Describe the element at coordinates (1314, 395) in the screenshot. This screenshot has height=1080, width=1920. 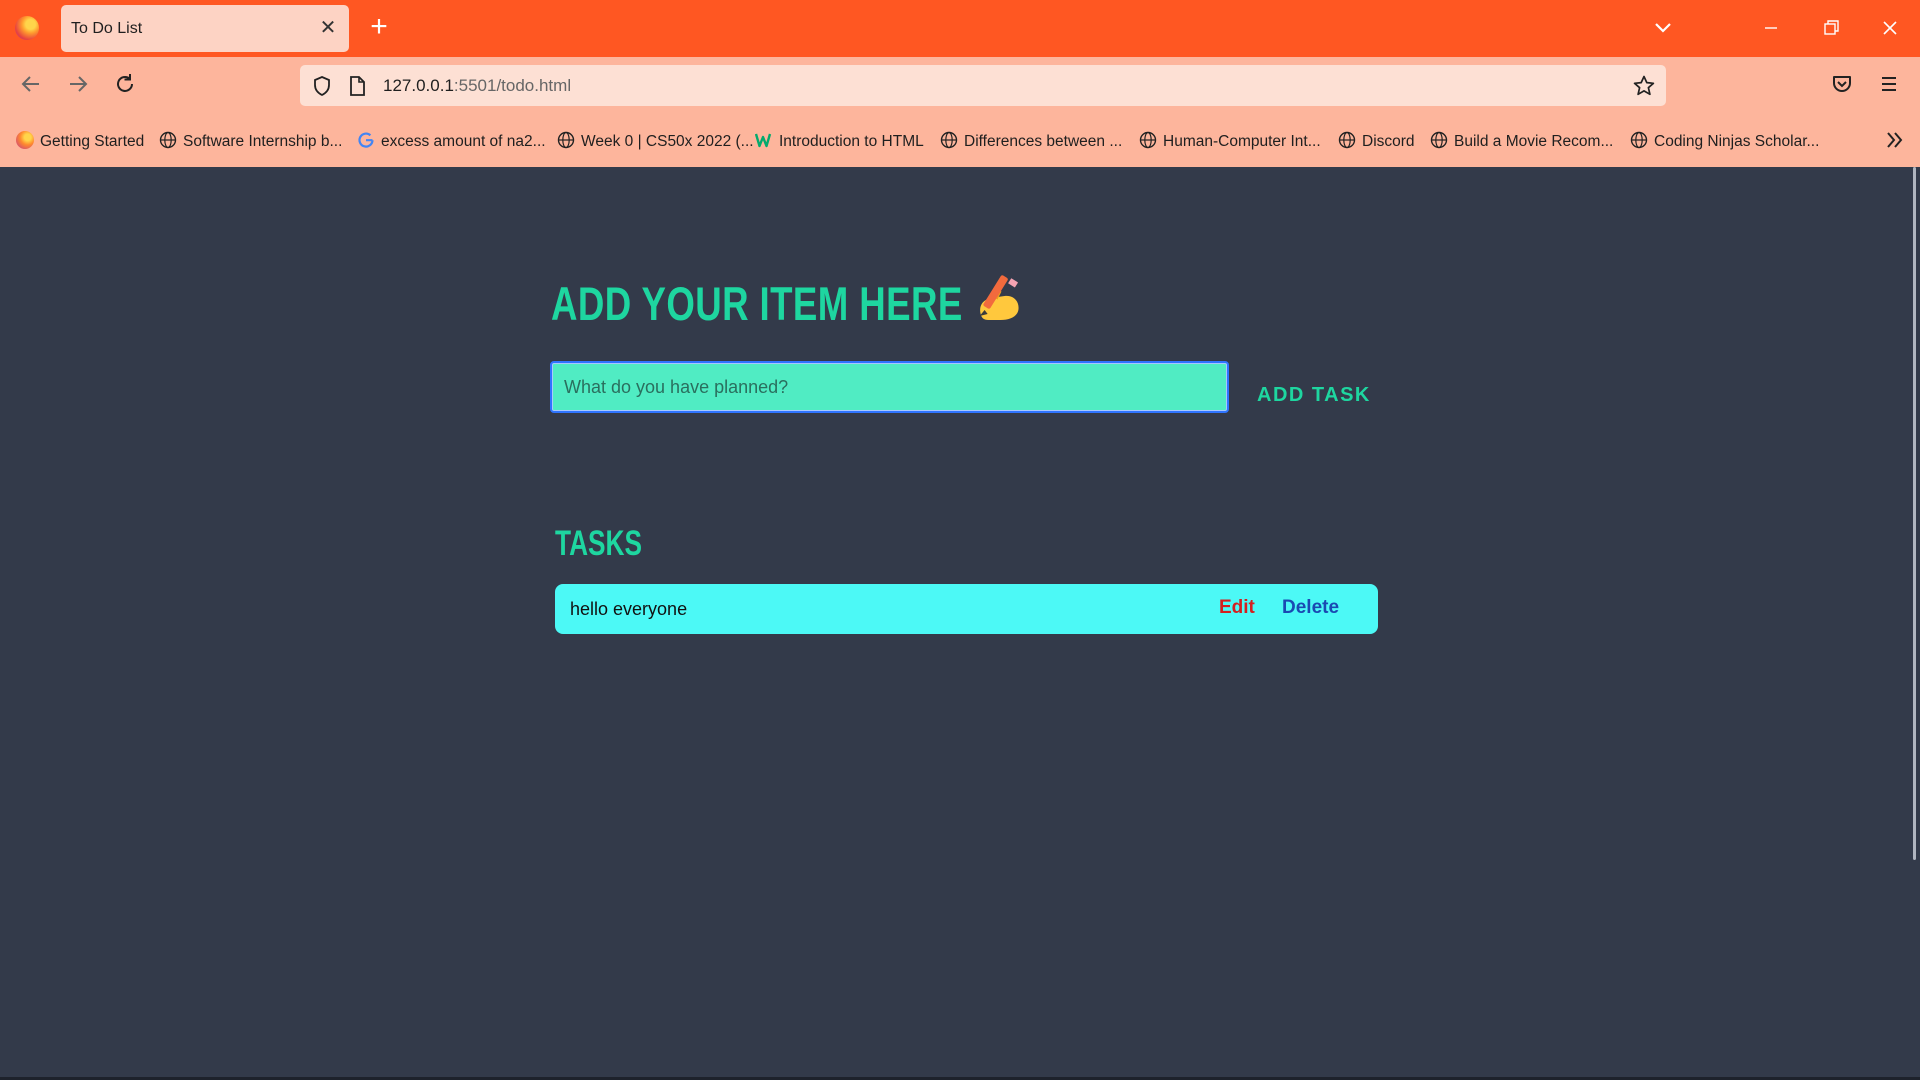
I see `add-task-button: ADD TASK` at that location.